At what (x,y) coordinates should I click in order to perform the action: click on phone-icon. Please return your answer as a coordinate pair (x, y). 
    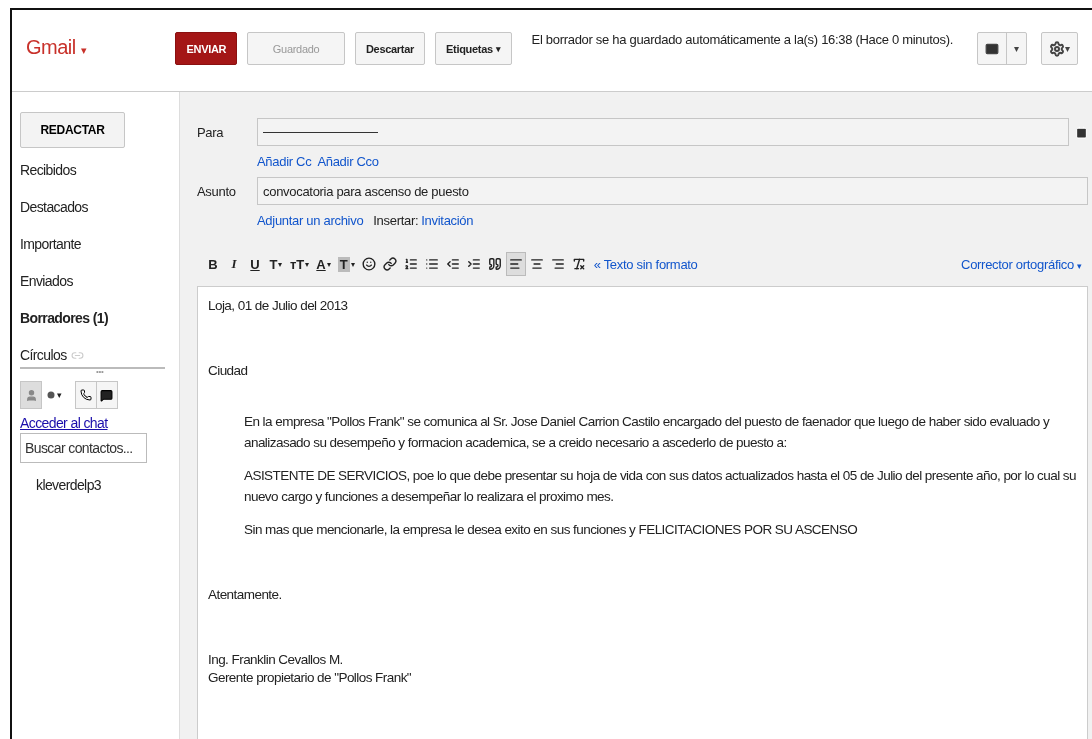
    Looking at the image, I should click on (85, 395).